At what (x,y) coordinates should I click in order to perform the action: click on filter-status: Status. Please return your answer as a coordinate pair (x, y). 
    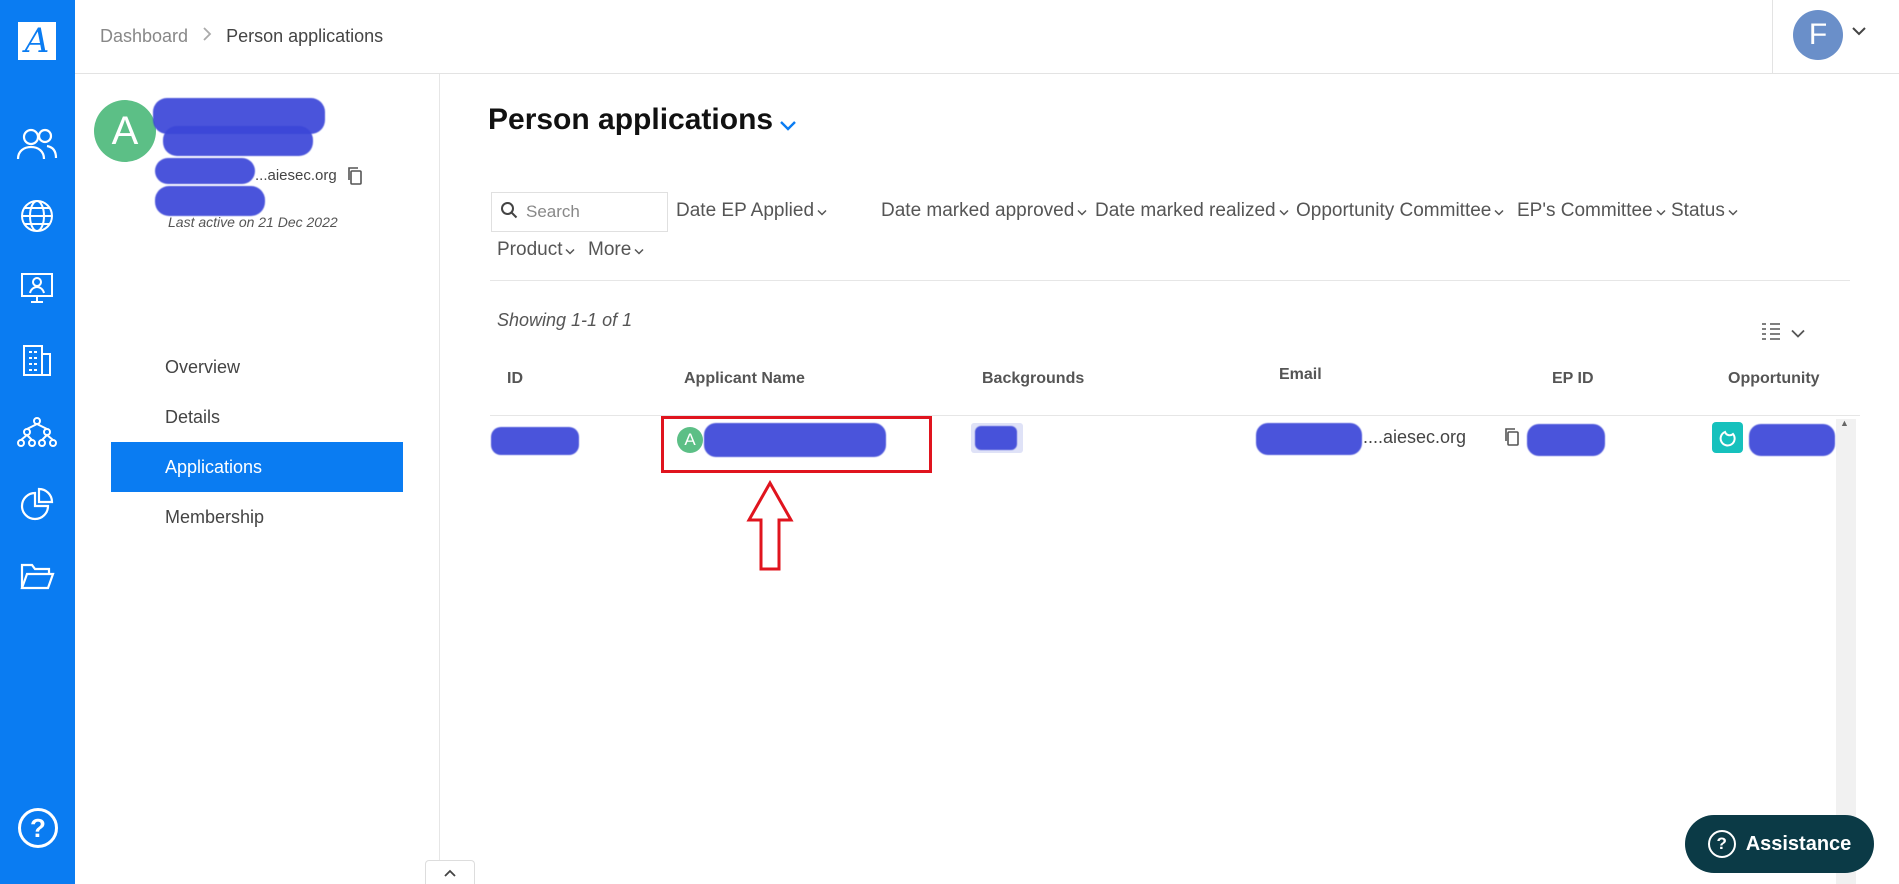
    Looking at the image, I should click on (1704, 211).